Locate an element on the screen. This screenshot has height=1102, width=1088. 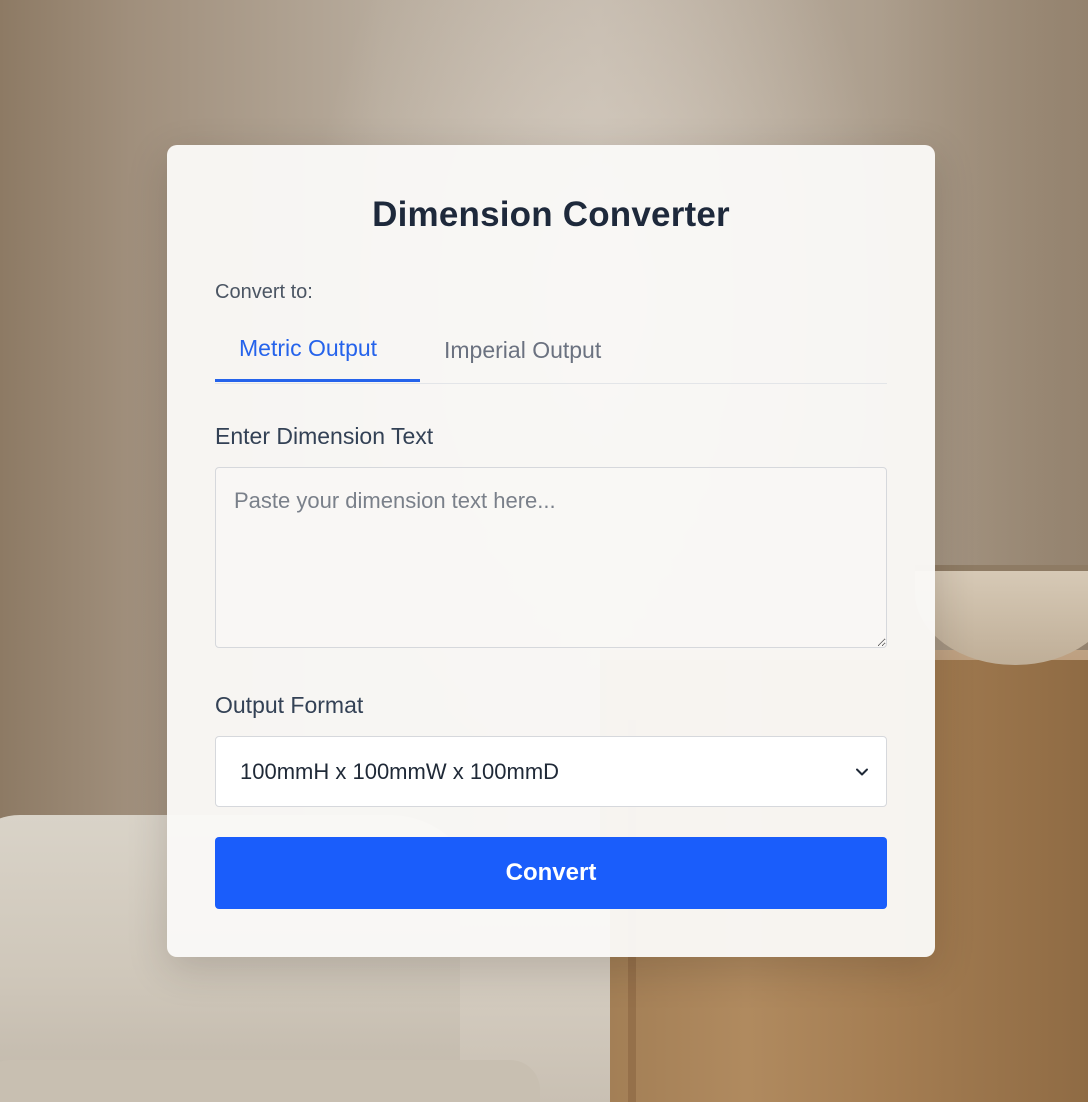
output-tabs: Metric Output Imperial Output is located at coordinates (551, 353).